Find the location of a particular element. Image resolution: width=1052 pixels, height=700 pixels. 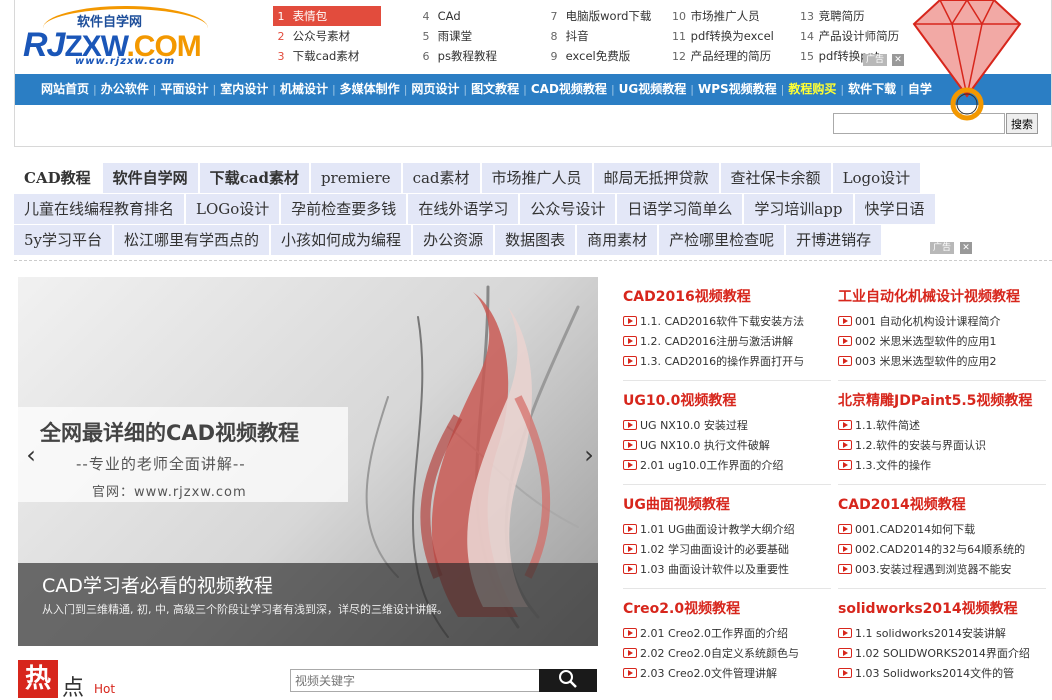

course-lesson: 1.2. CAD2016注册与激活讲解 is located at coordinates (728, 342).